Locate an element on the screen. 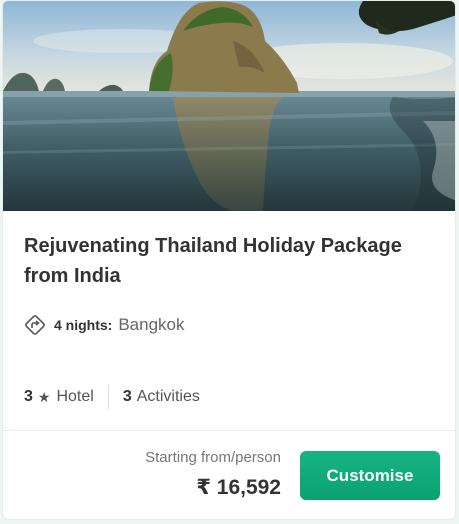 The width and height of the screenshot is (459, 524). destination-city: Bangkok is located at coordinates (151, 324).